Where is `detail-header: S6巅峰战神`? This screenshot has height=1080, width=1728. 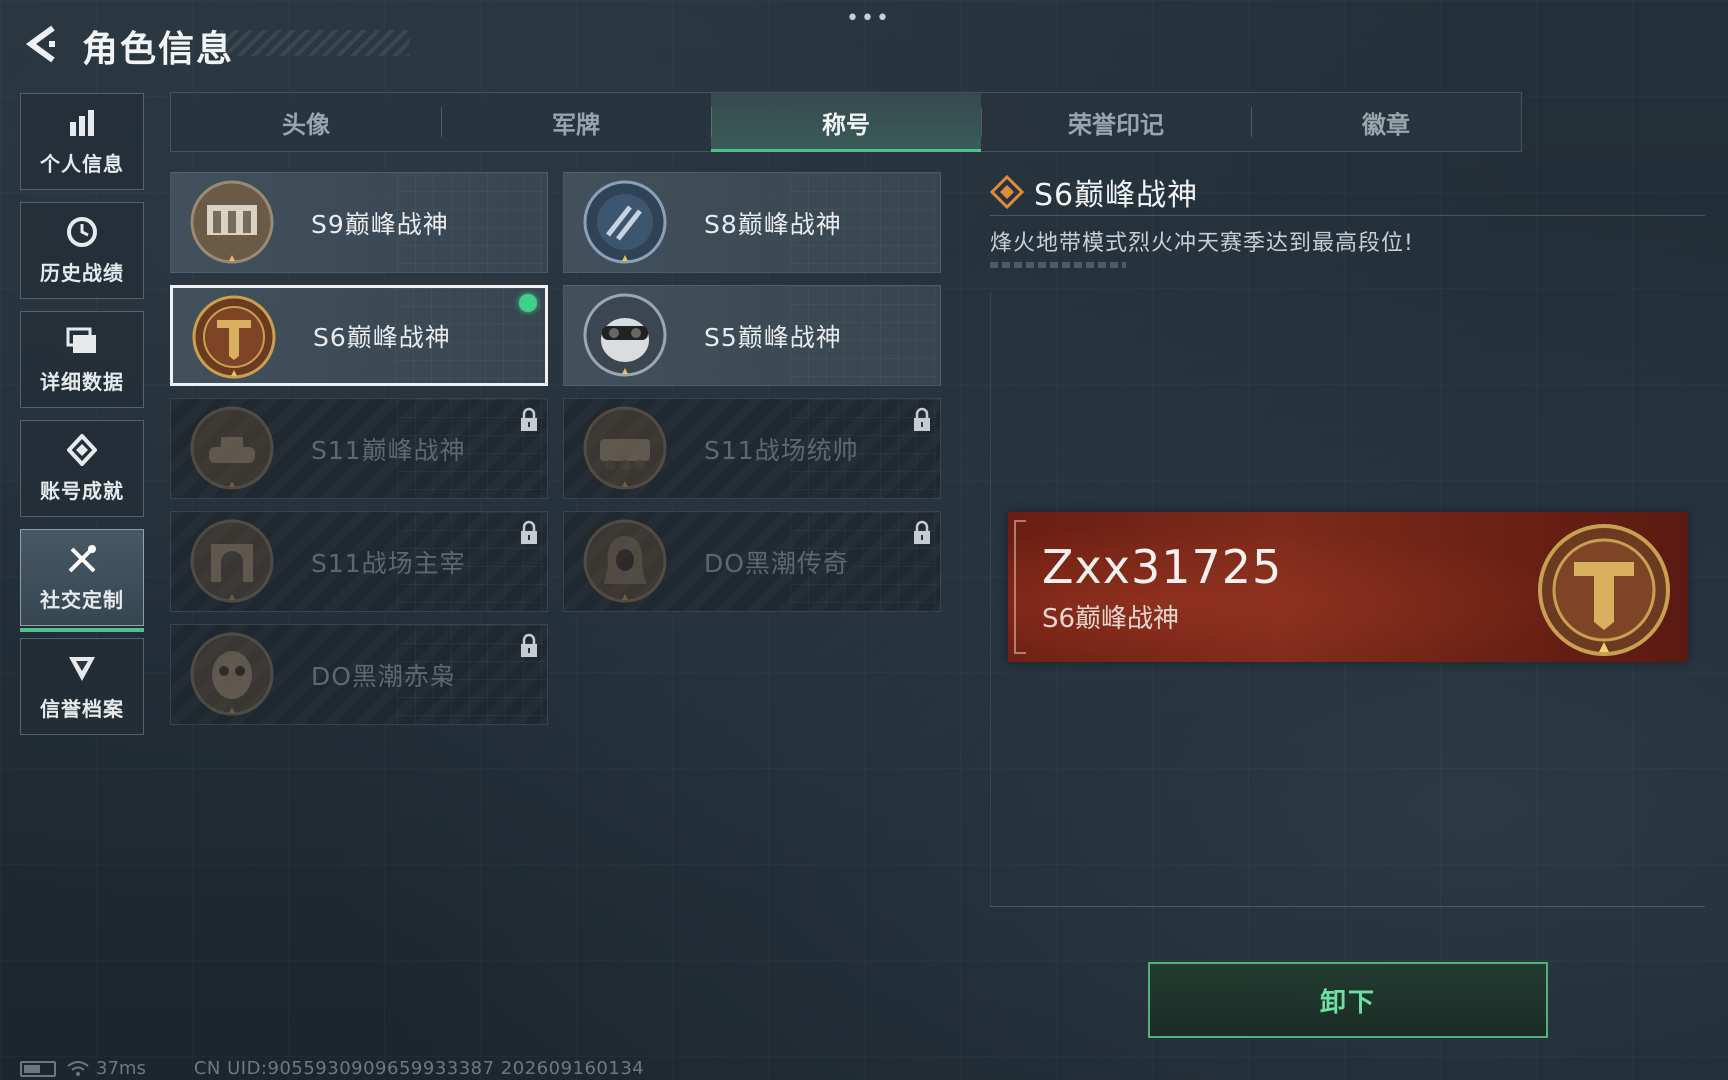 detail-header: S6巅峰战神 is located at coordinates (1094, 192).